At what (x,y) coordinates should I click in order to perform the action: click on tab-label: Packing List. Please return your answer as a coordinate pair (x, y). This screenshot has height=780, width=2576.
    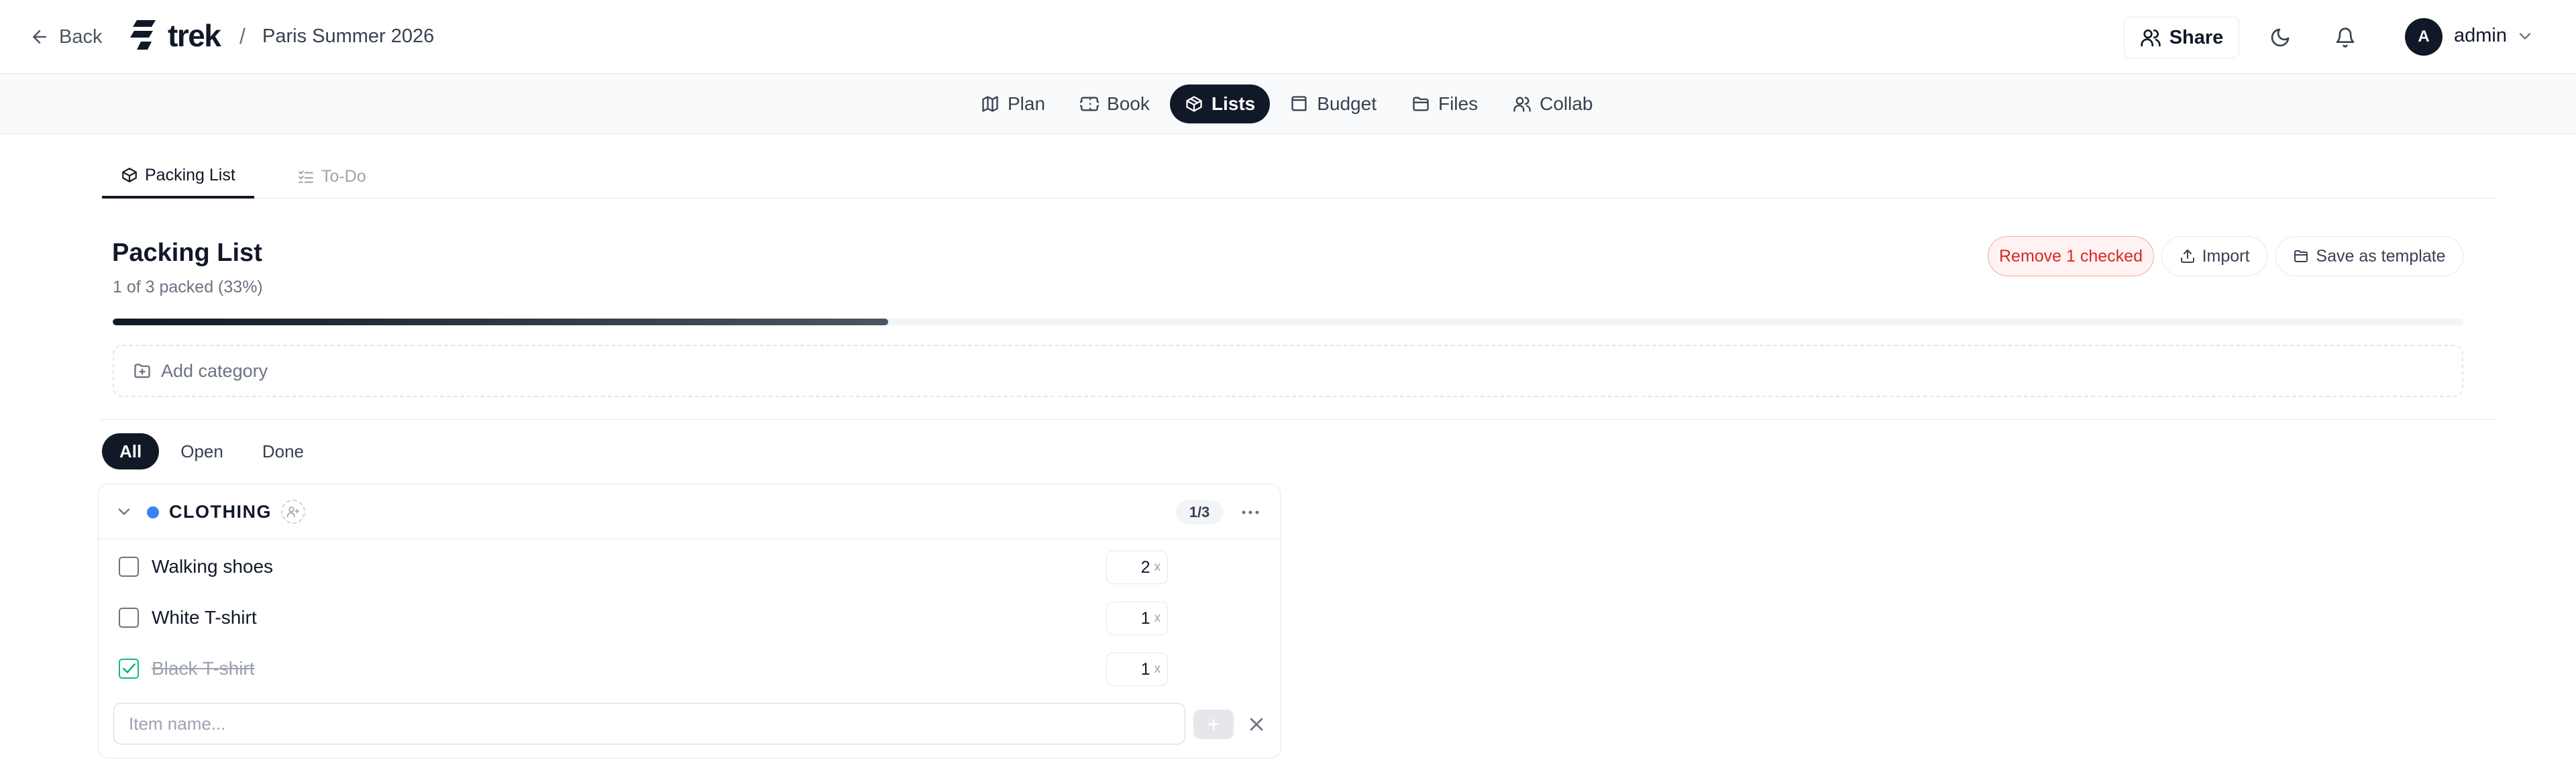
    Looking at the image, I should click on (190, 174).